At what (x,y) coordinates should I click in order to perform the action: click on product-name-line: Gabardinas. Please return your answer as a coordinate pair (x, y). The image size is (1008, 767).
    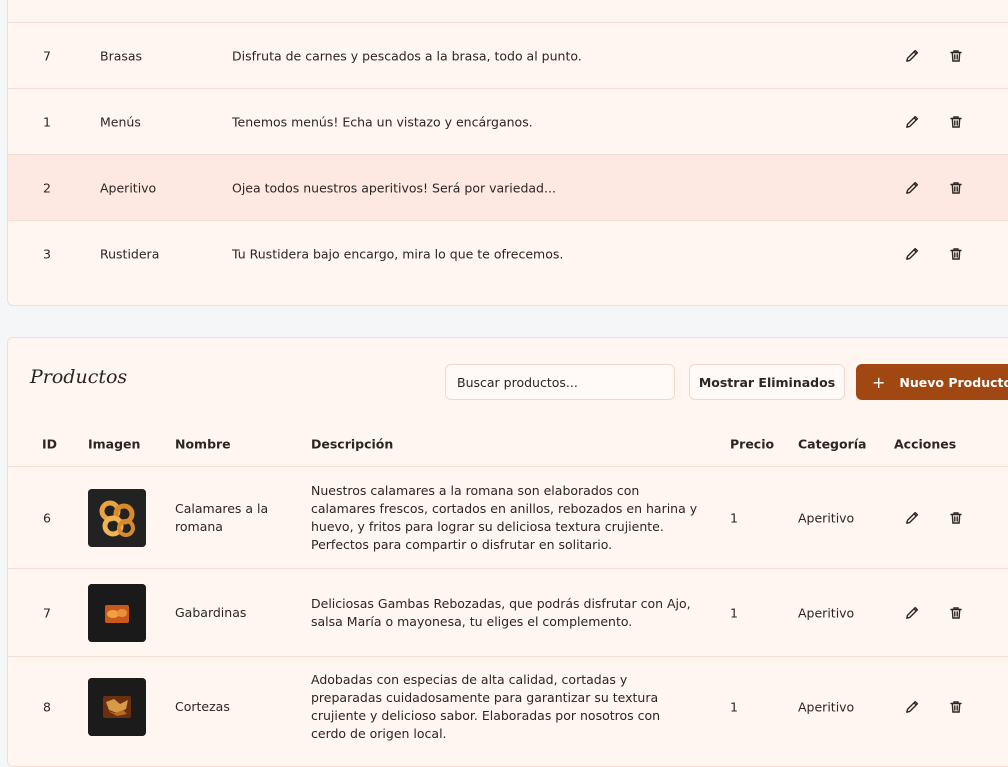
    Looking at the image, I should click on (211, 612).